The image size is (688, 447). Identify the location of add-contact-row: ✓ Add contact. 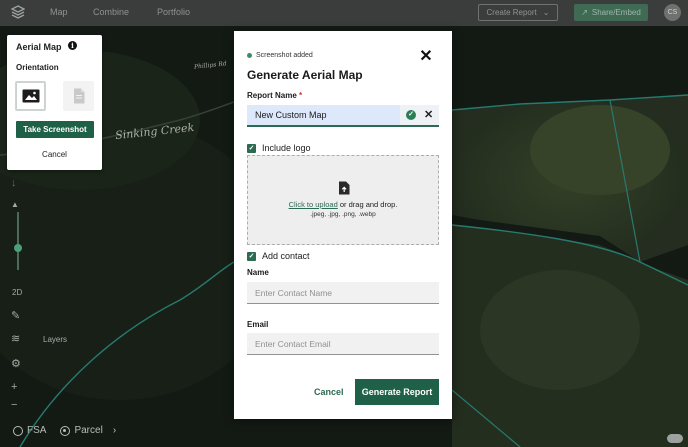
(278, 256).